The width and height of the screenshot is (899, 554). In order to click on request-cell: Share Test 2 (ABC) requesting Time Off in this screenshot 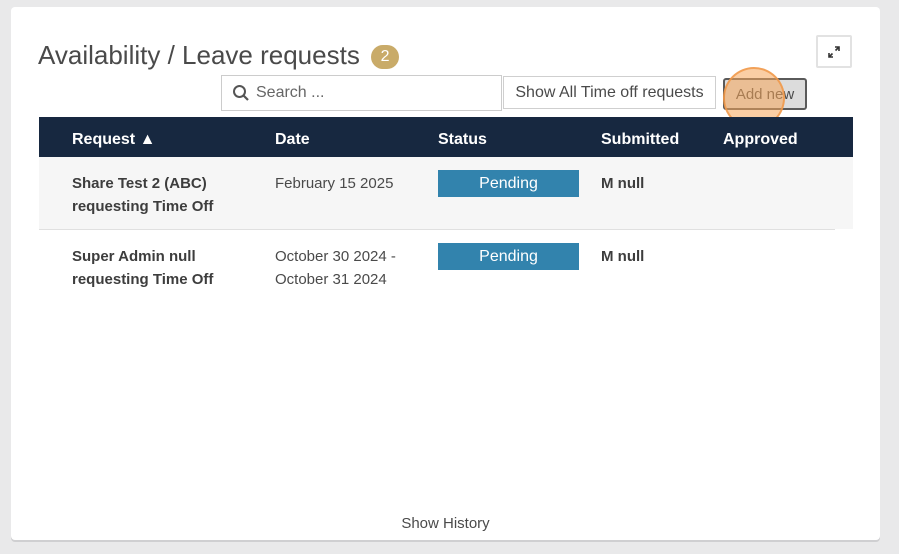, I will do `click(142, 195)`.